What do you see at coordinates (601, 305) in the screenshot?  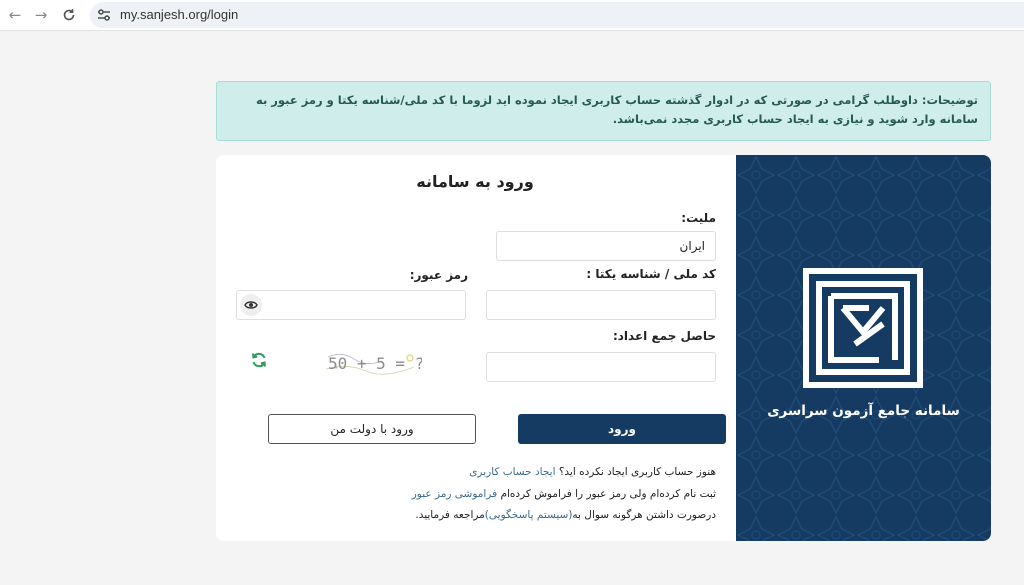 I see `national-code-input` at bounding box center [601, 305].